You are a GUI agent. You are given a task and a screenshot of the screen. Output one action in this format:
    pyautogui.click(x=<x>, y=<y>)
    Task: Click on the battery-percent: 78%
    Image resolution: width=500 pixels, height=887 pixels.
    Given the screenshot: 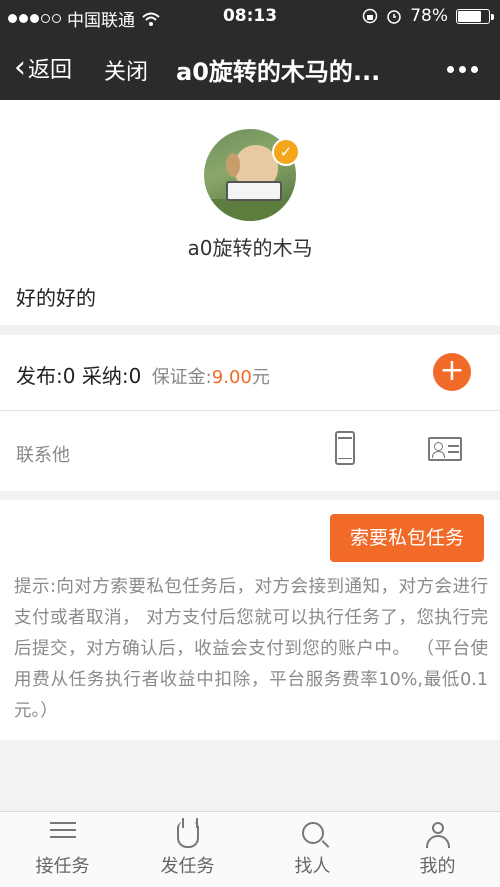 What is the action you would take?
    pyautogui.click(x=429, y=16)
    